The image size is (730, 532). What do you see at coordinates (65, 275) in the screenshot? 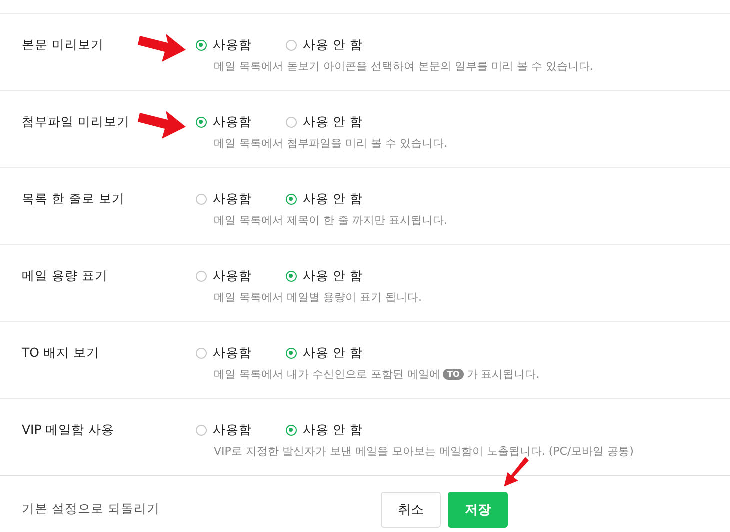
I see `setting-label: 메일 용량 표기` at bounding box center [65, 275].